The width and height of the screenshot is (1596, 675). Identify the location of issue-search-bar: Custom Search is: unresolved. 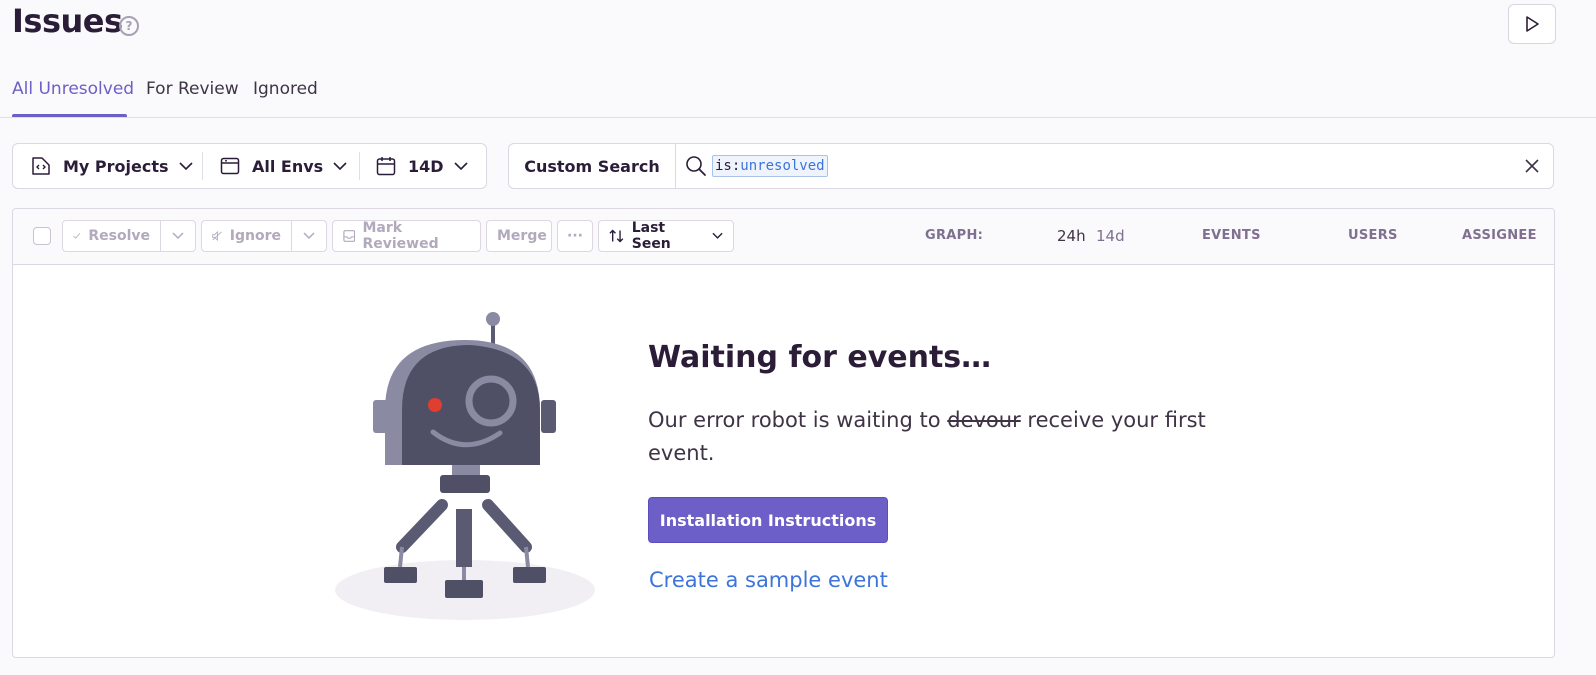
(1031, 166).